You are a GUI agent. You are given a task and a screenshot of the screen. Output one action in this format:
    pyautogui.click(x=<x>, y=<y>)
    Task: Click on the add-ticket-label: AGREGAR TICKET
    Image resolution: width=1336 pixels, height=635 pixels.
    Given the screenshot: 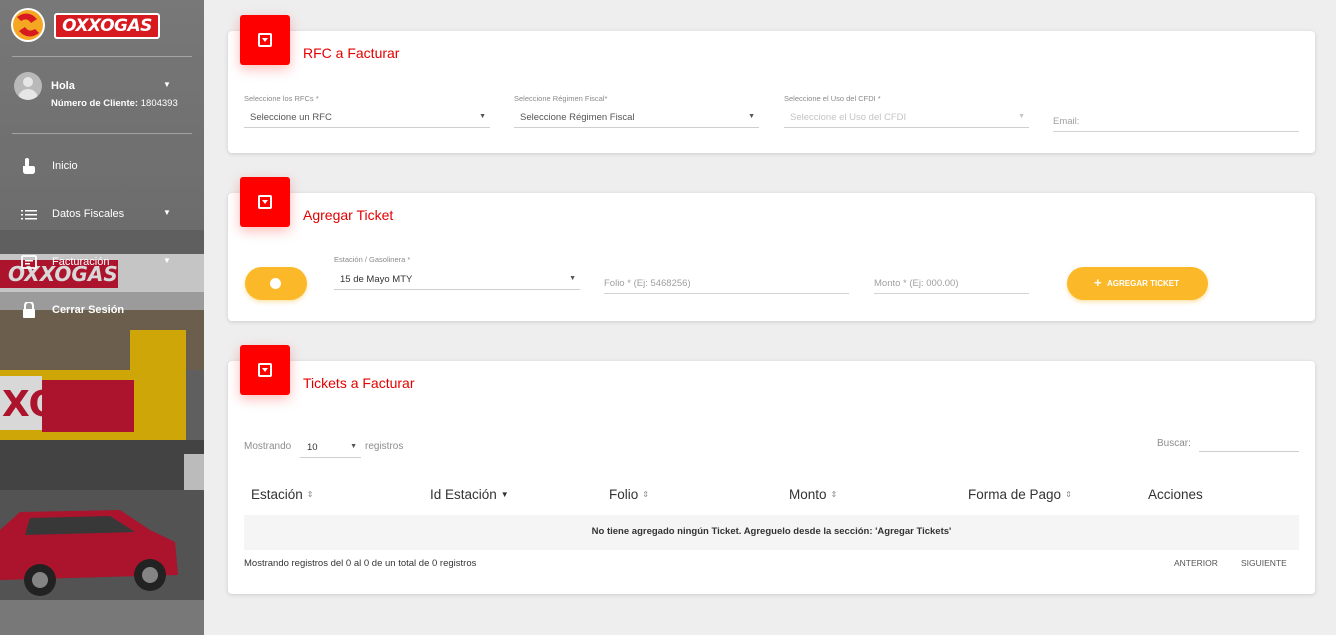 What is the action you would take?
    pyautogui.click(x=1143, y=283)
    